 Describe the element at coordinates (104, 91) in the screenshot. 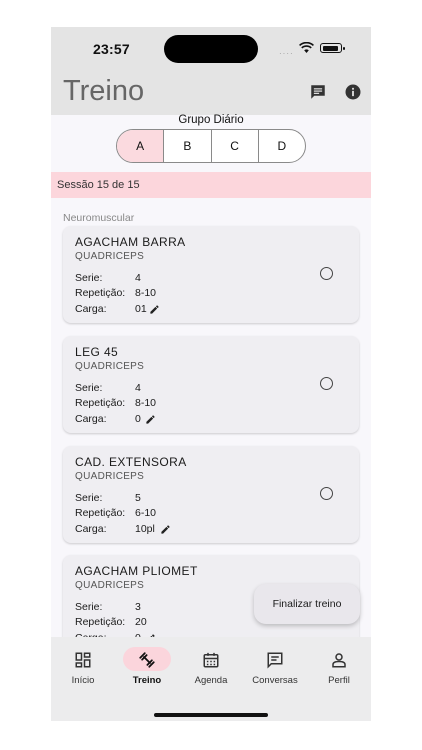

I see `page-title: Treino` at that location.